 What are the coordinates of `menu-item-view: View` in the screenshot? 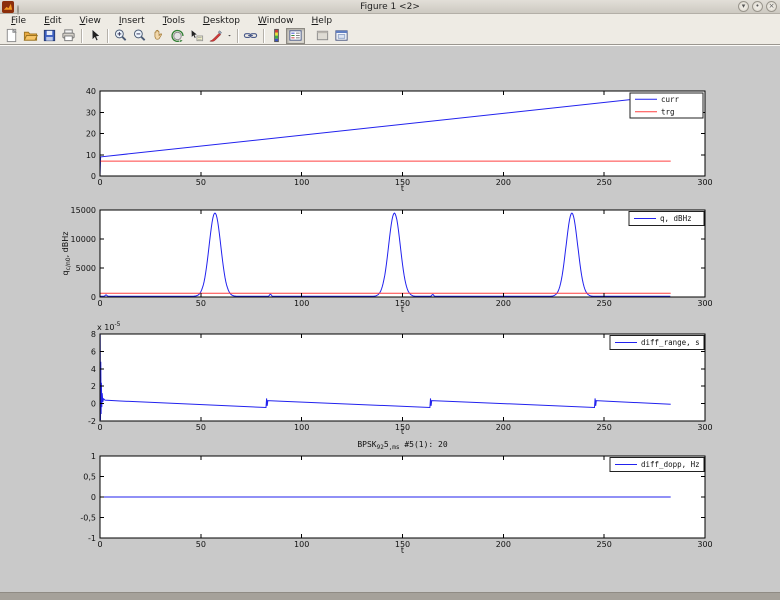 It's located at (90, 21).